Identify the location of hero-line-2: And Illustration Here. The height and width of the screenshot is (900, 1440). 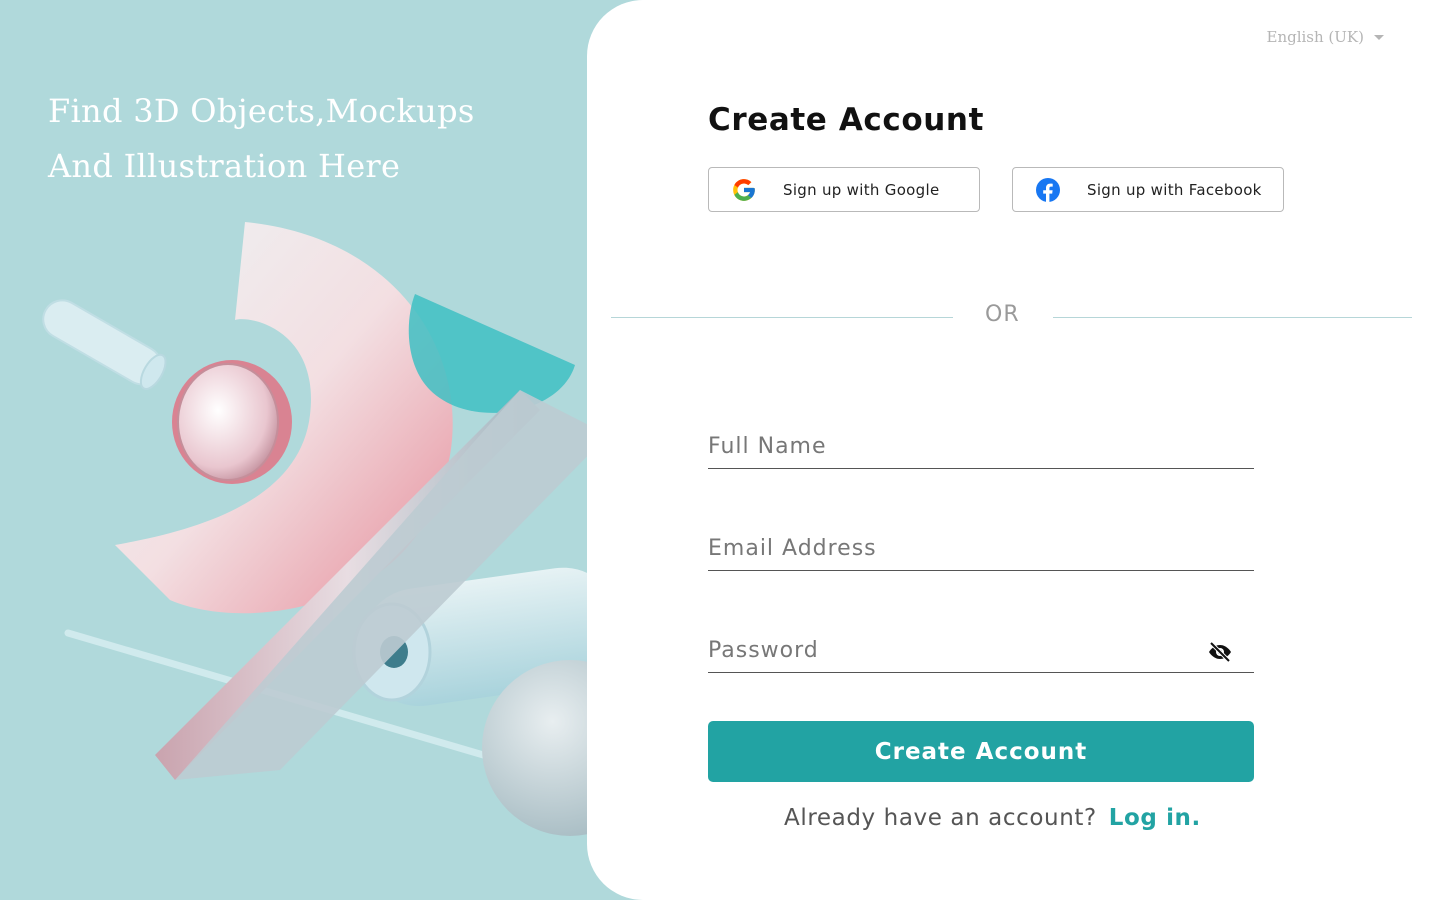
(224, 166).